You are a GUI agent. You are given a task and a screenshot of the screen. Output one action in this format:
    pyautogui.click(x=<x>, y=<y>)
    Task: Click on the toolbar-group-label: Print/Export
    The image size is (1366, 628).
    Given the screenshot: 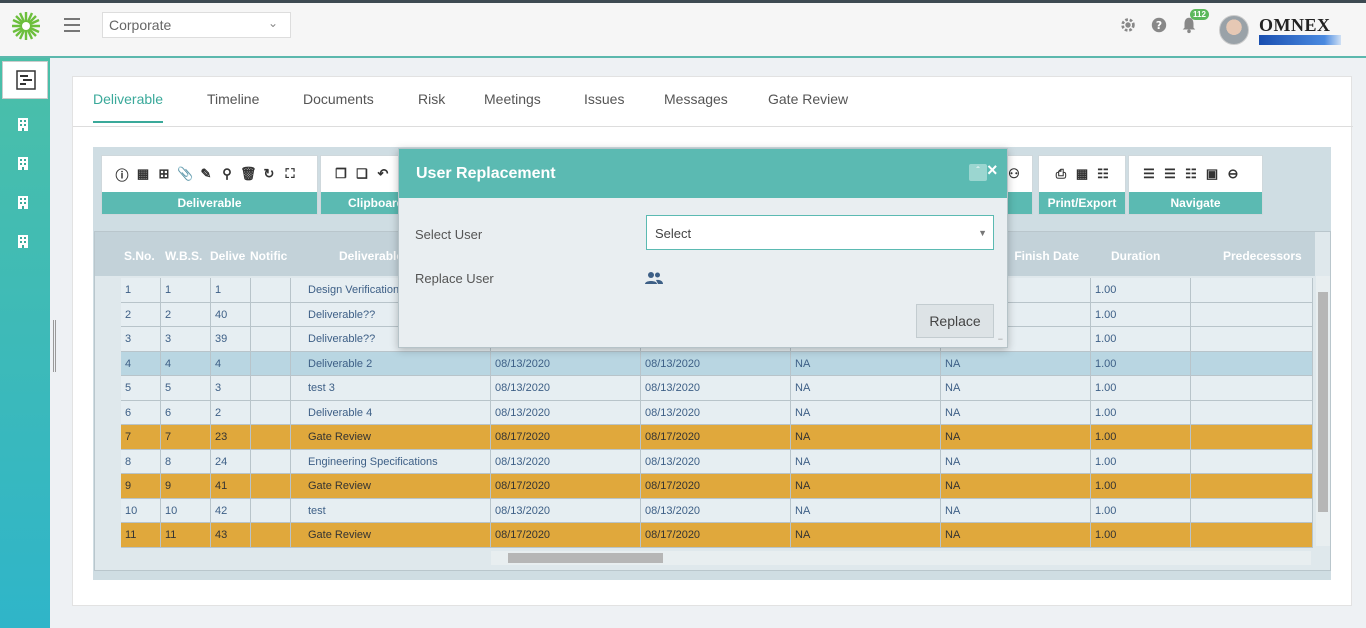 What is the action you would take?
    pyautogui.click(x=1082, y=203)
    